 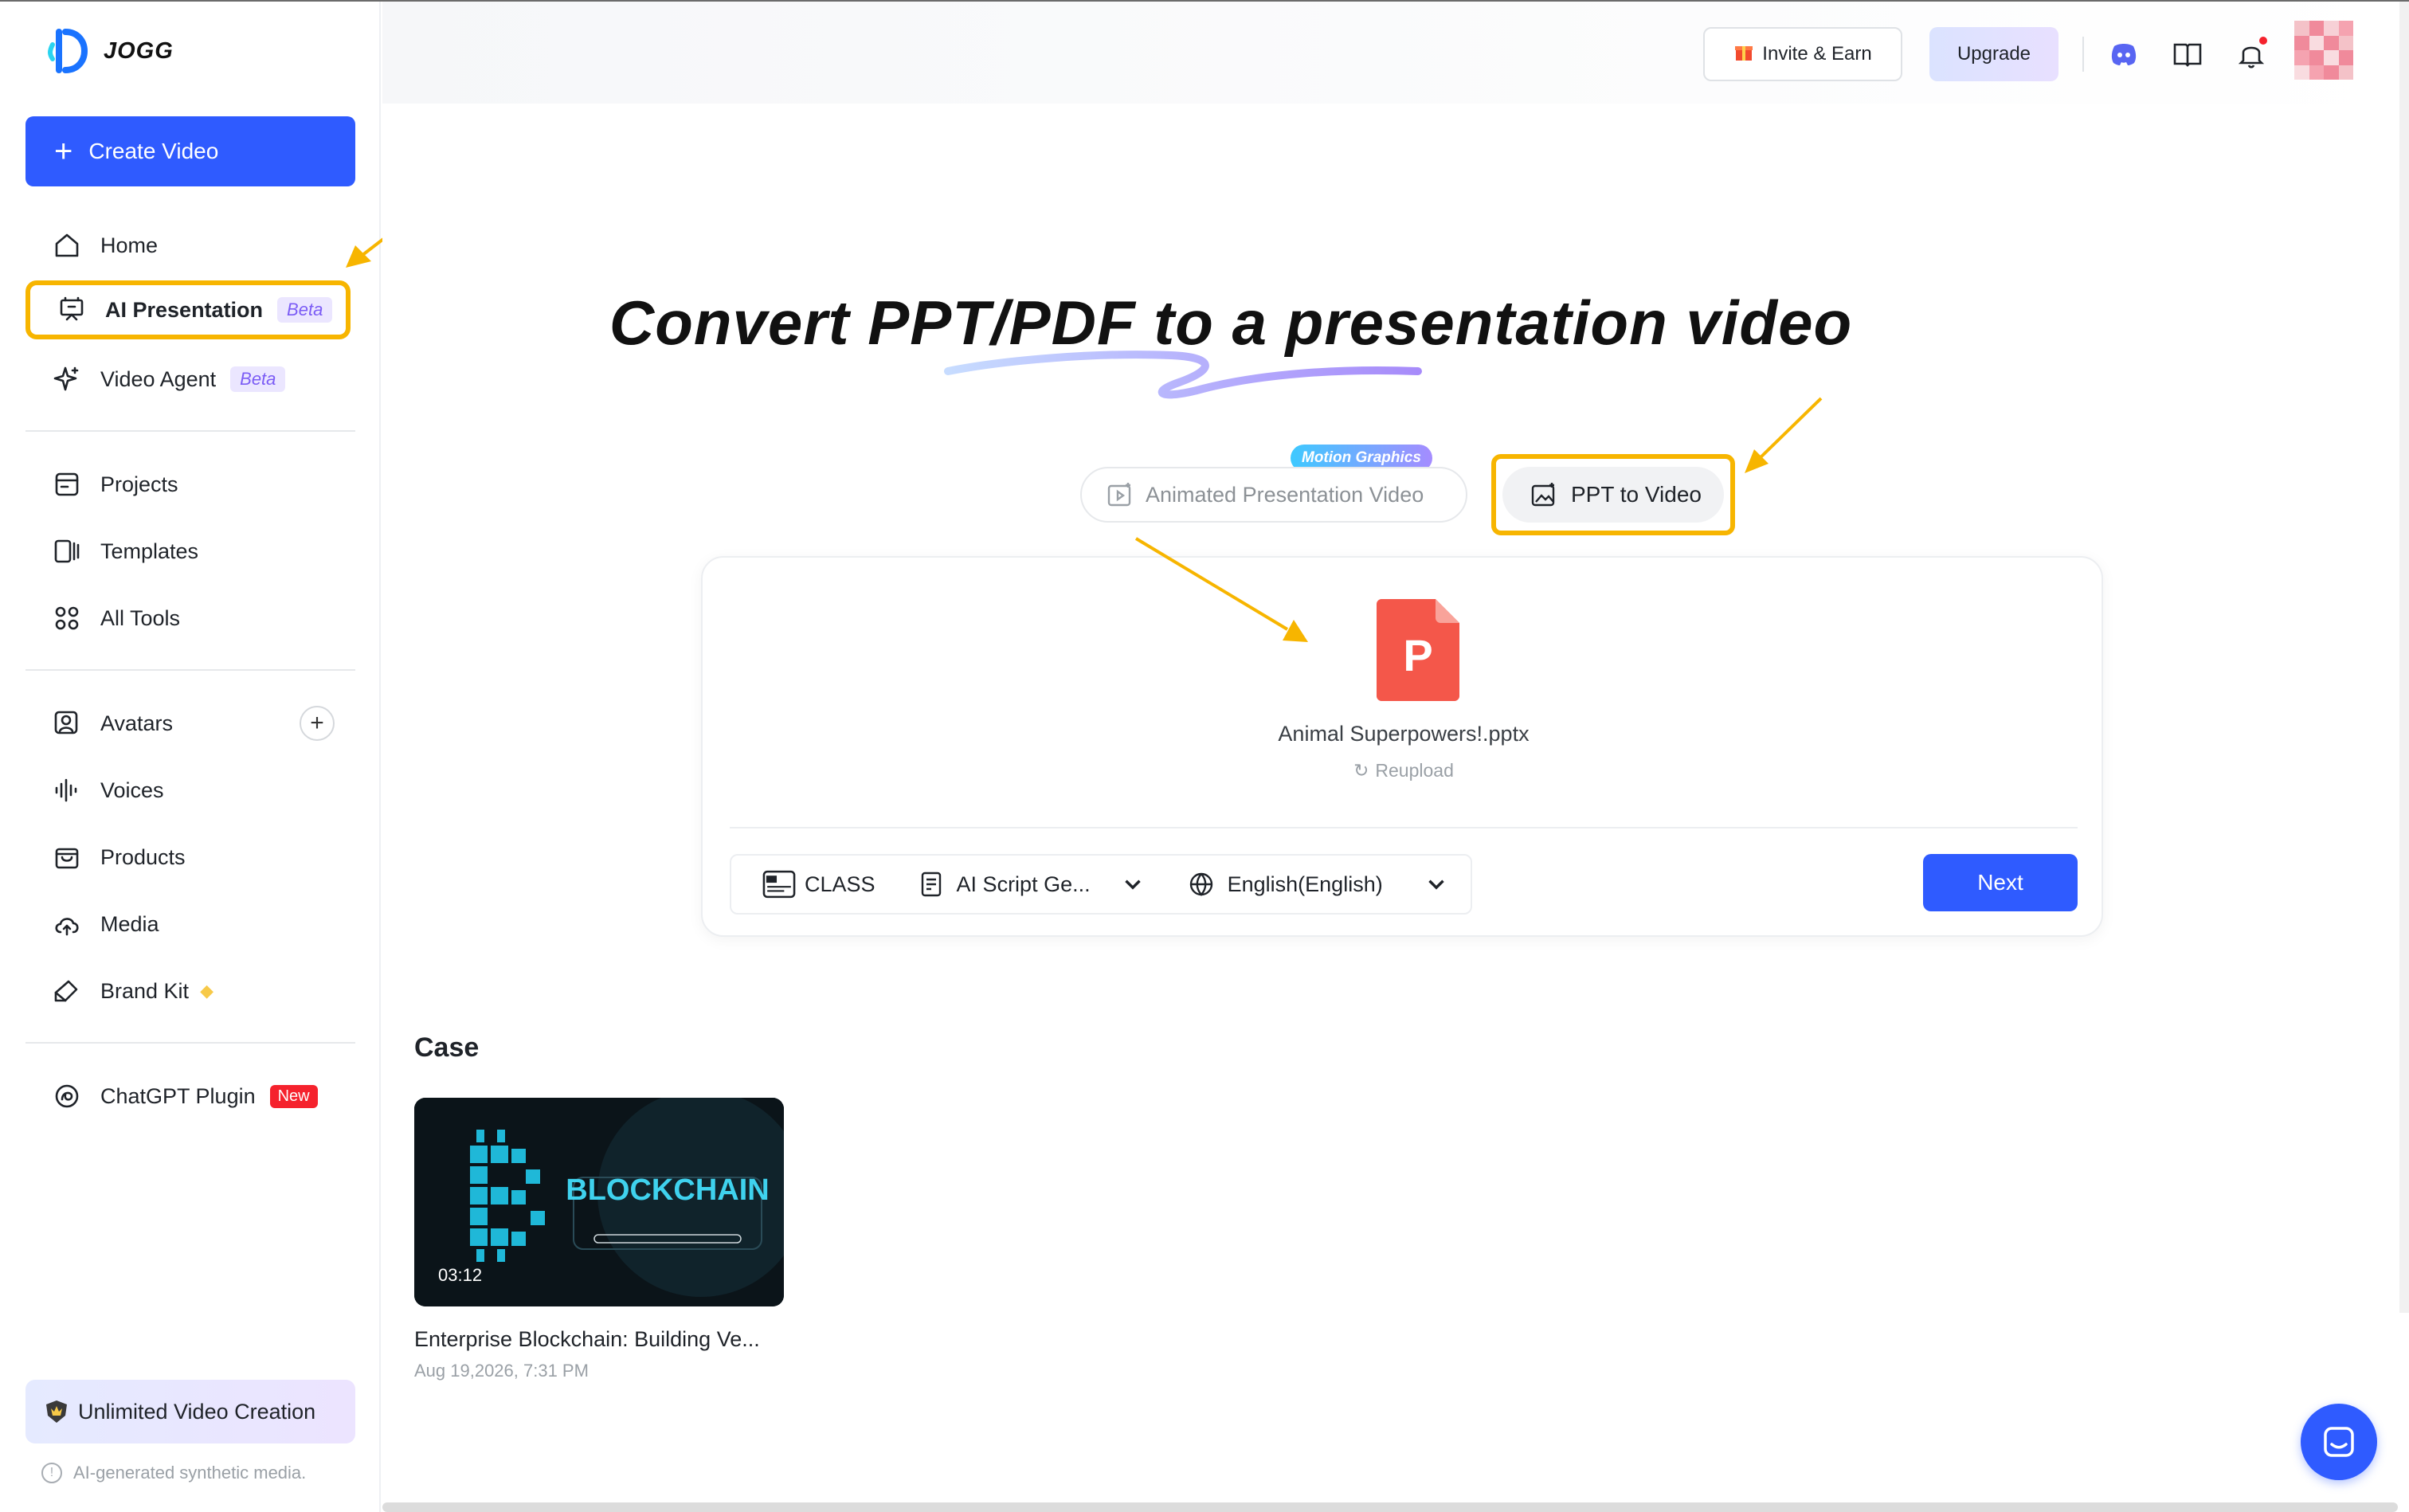 What do you see at coordinates (447, 1047) in the screenshot?
I see `case-section-title: Case` at bounding box center [447, 1047].